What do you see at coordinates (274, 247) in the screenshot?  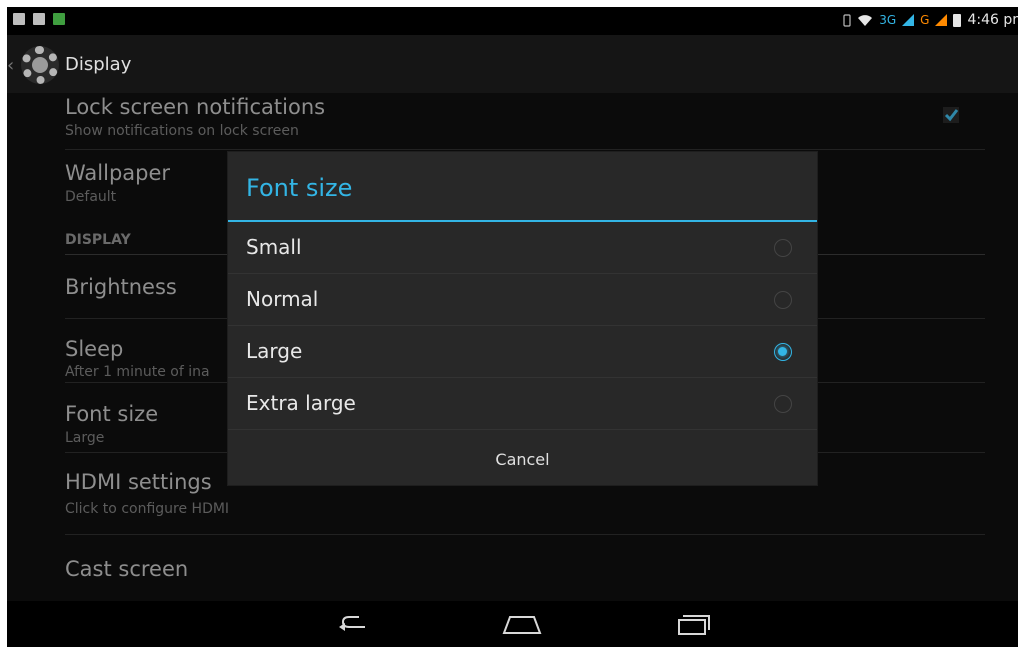 I see `option-label: Small` at bounding box center [274, 247].